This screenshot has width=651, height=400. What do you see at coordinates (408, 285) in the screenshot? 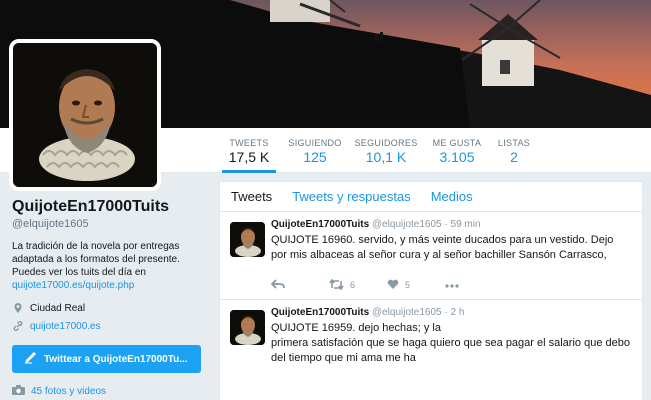
I see `like-count: 5` at bounding box center [408, 285].